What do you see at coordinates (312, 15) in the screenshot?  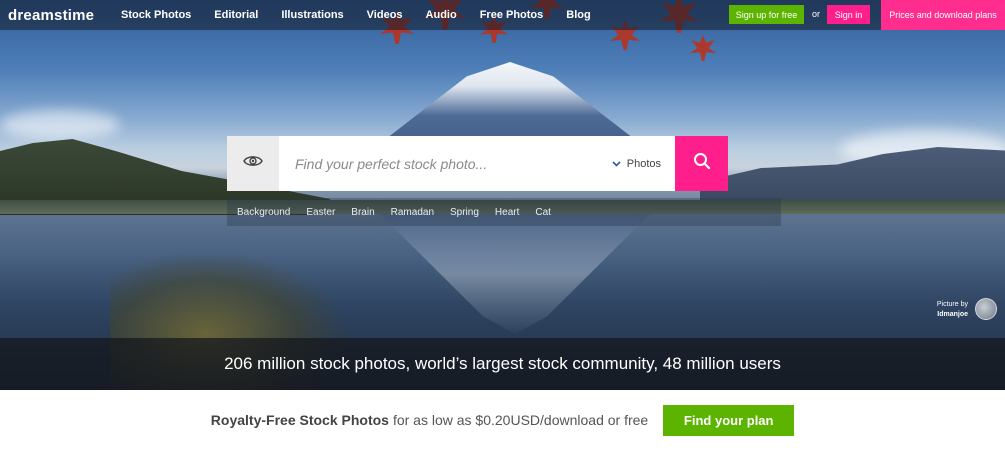 I see `nav-illustrations: Illustrations` at bounding box center [312, 15].